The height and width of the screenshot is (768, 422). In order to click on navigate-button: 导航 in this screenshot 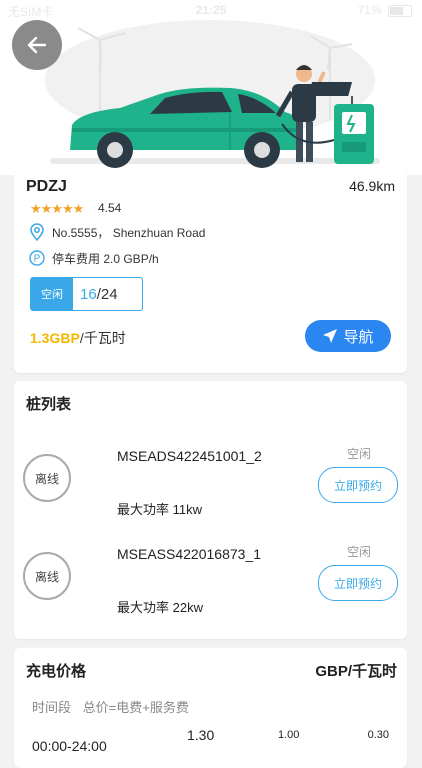, I will do `click(348, 336)`.